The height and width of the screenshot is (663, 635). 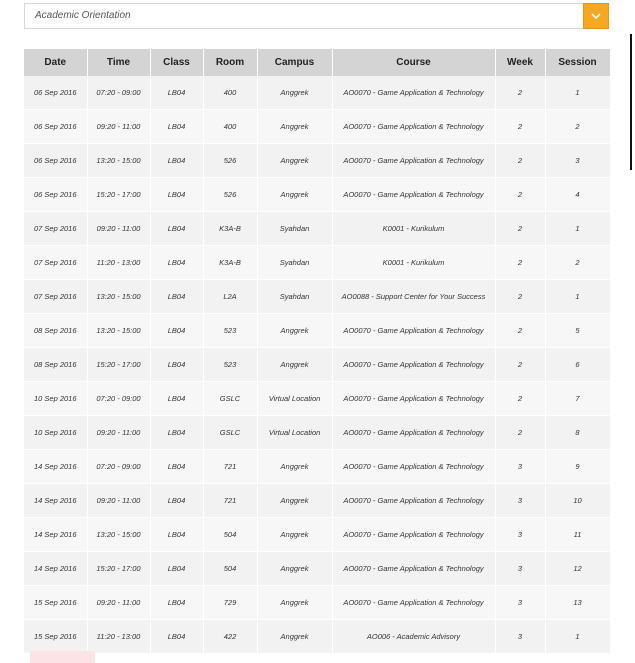 What do you see at coordinates (230, 602) in the screenshot?
I see `cell-room: 729` at bounding box center [230, 602].